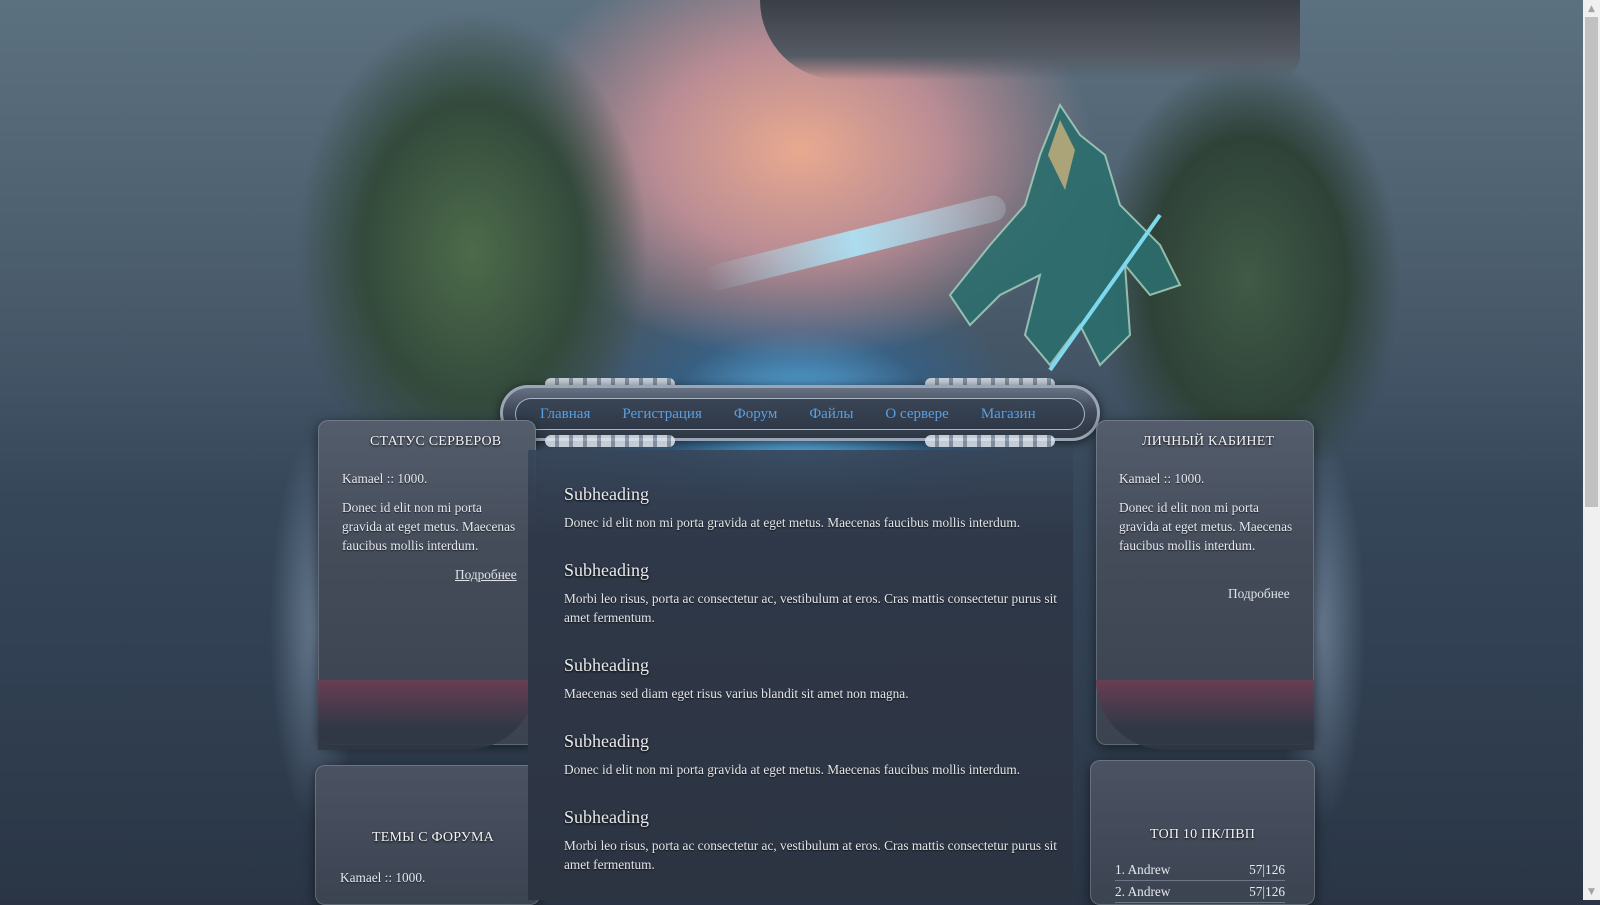  I want to click on top-pvp-title: ТОП 10 ПК/ПВП, so click(1203, 834).